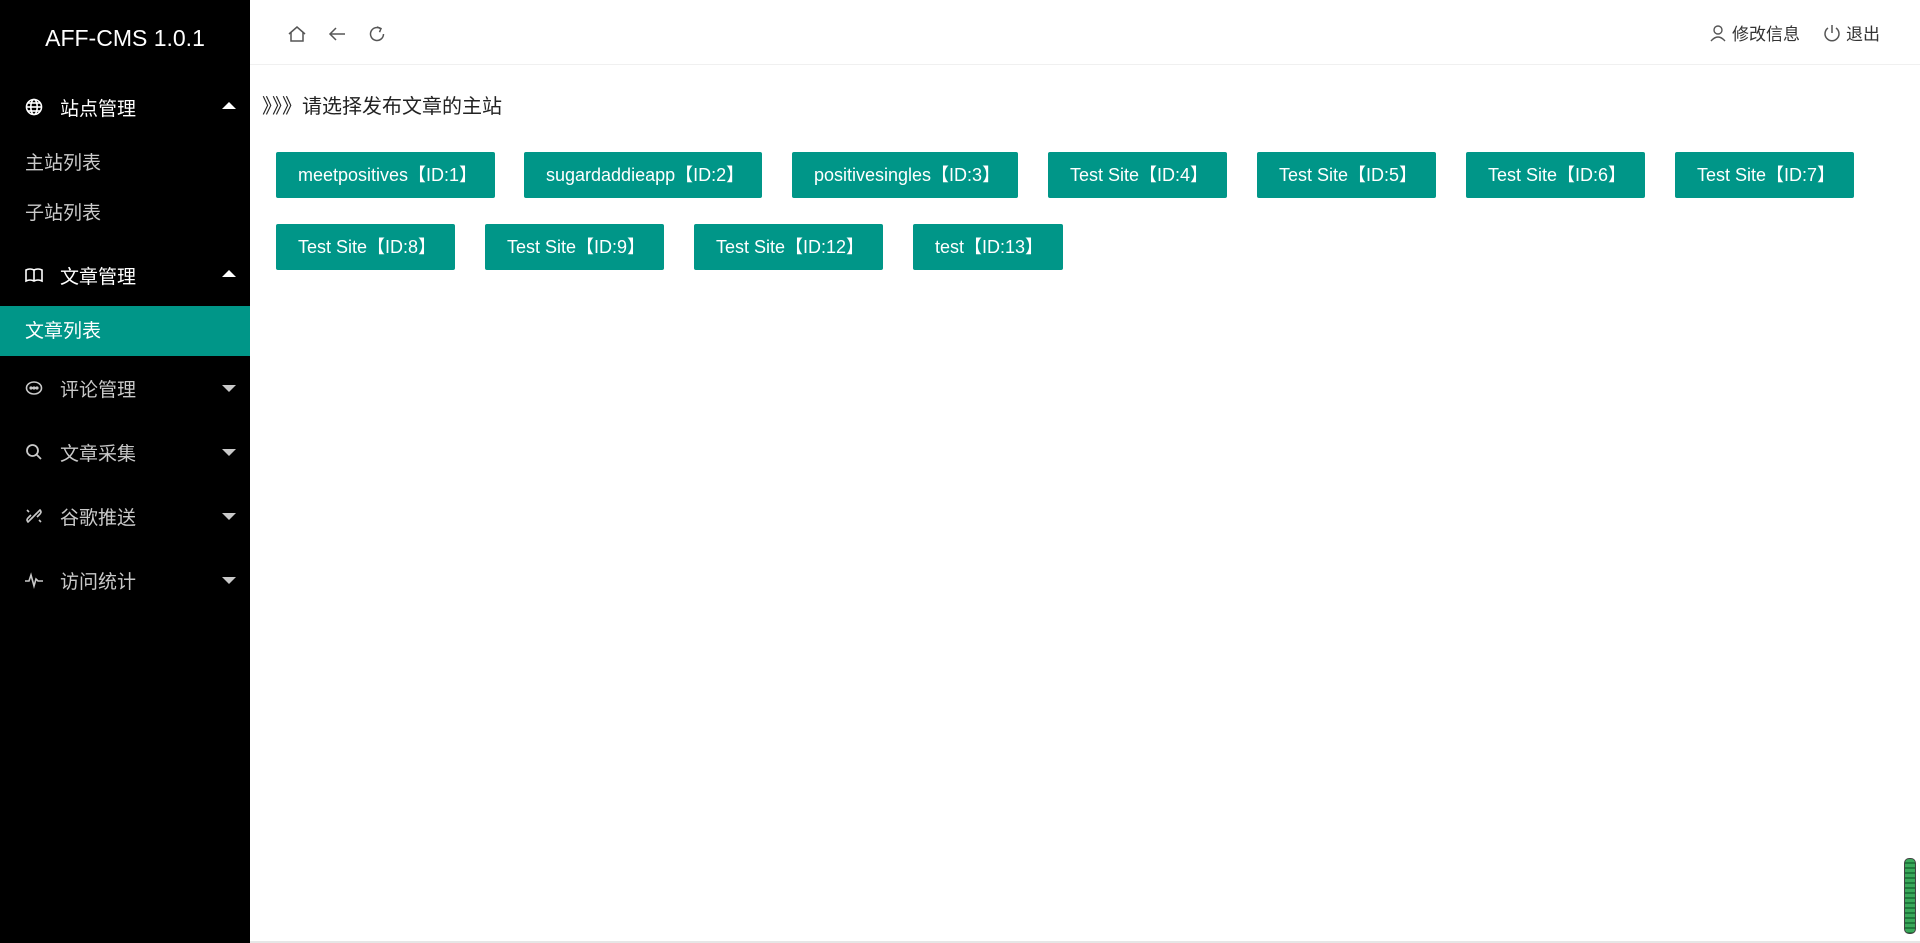 The width and height of the screenshot is (1920, 943). What do you see at coordinates (1910, 896) in the screenshot?
I see `scrollbar-thumb` at bounding box center [1910, 896].